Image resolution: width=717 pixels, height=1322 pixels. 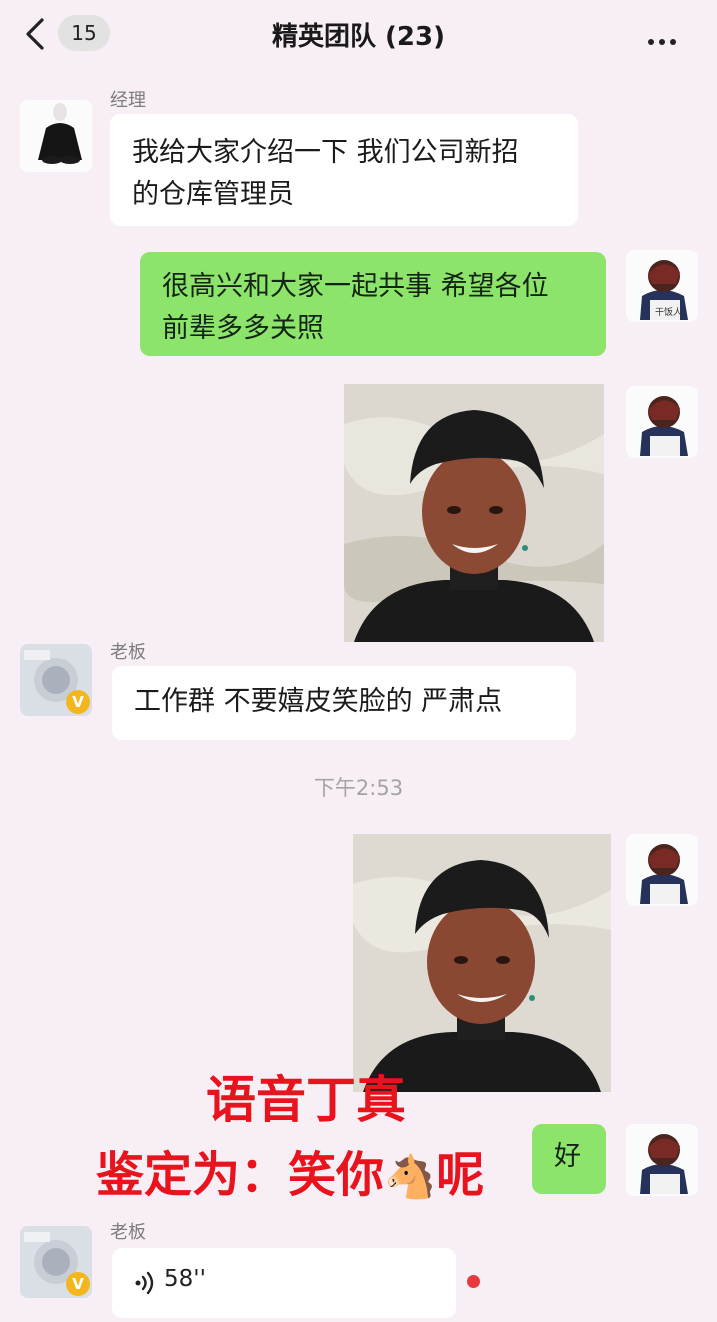 I want to click on chat-title: 精英团队 (23), so click(x=358, y=37).